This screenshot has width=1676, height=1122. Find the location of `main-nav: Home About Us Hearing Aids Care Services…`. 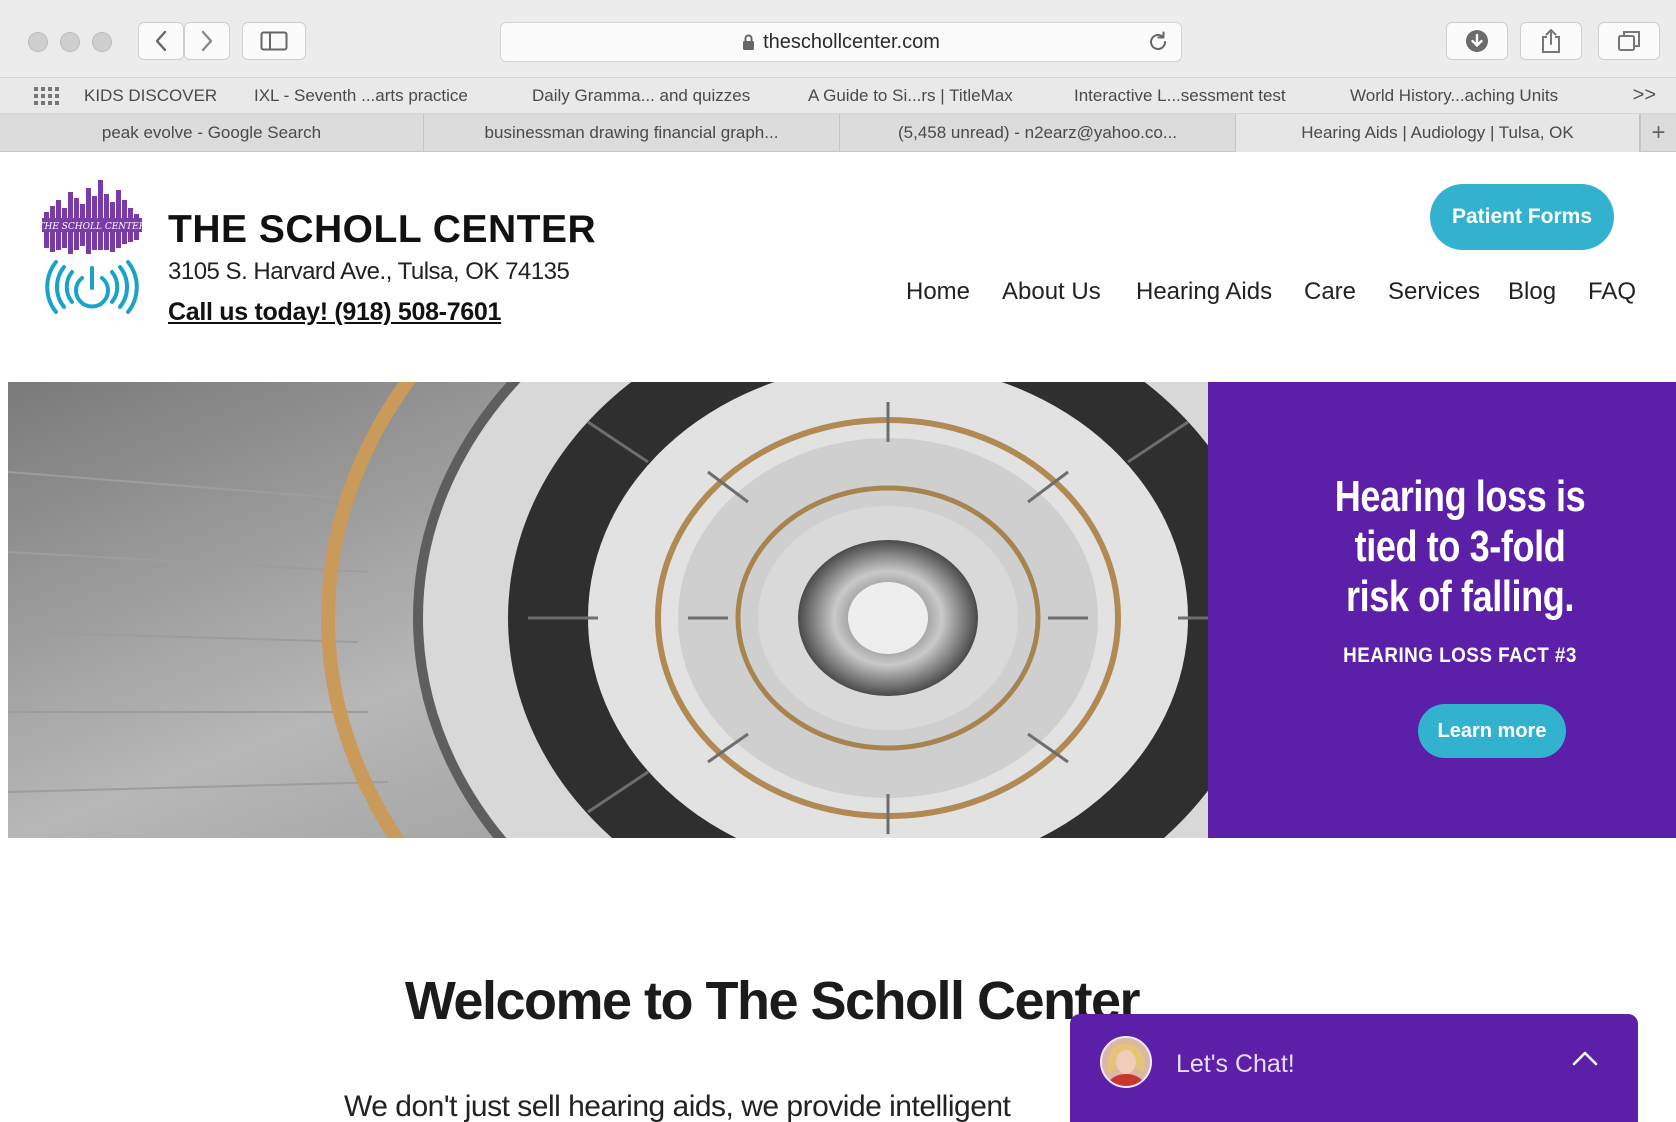

main-nav: Home About Us Hearing Aids Care Services… is located at coordinates (842, 298).